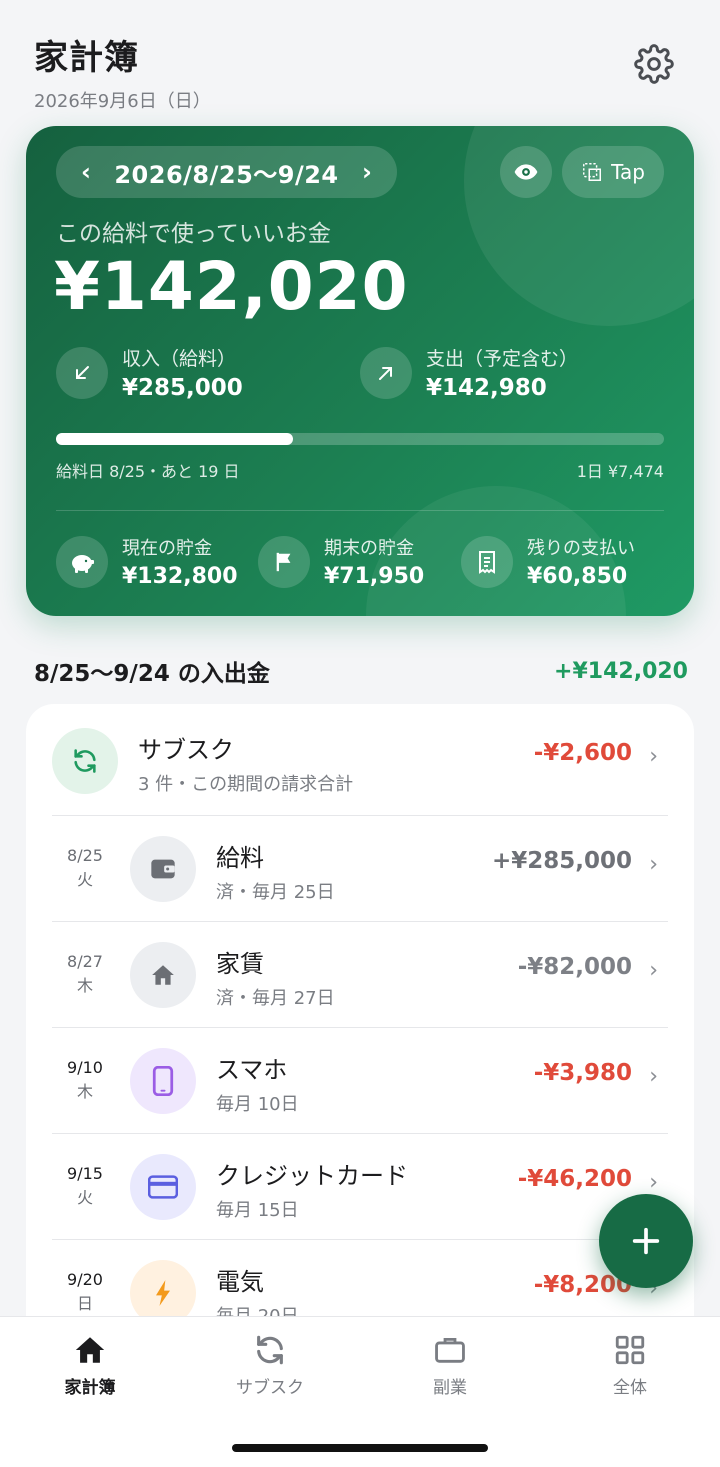  I want to click on prev-period-chevron-left-icon: ‹, so click(86, 172).